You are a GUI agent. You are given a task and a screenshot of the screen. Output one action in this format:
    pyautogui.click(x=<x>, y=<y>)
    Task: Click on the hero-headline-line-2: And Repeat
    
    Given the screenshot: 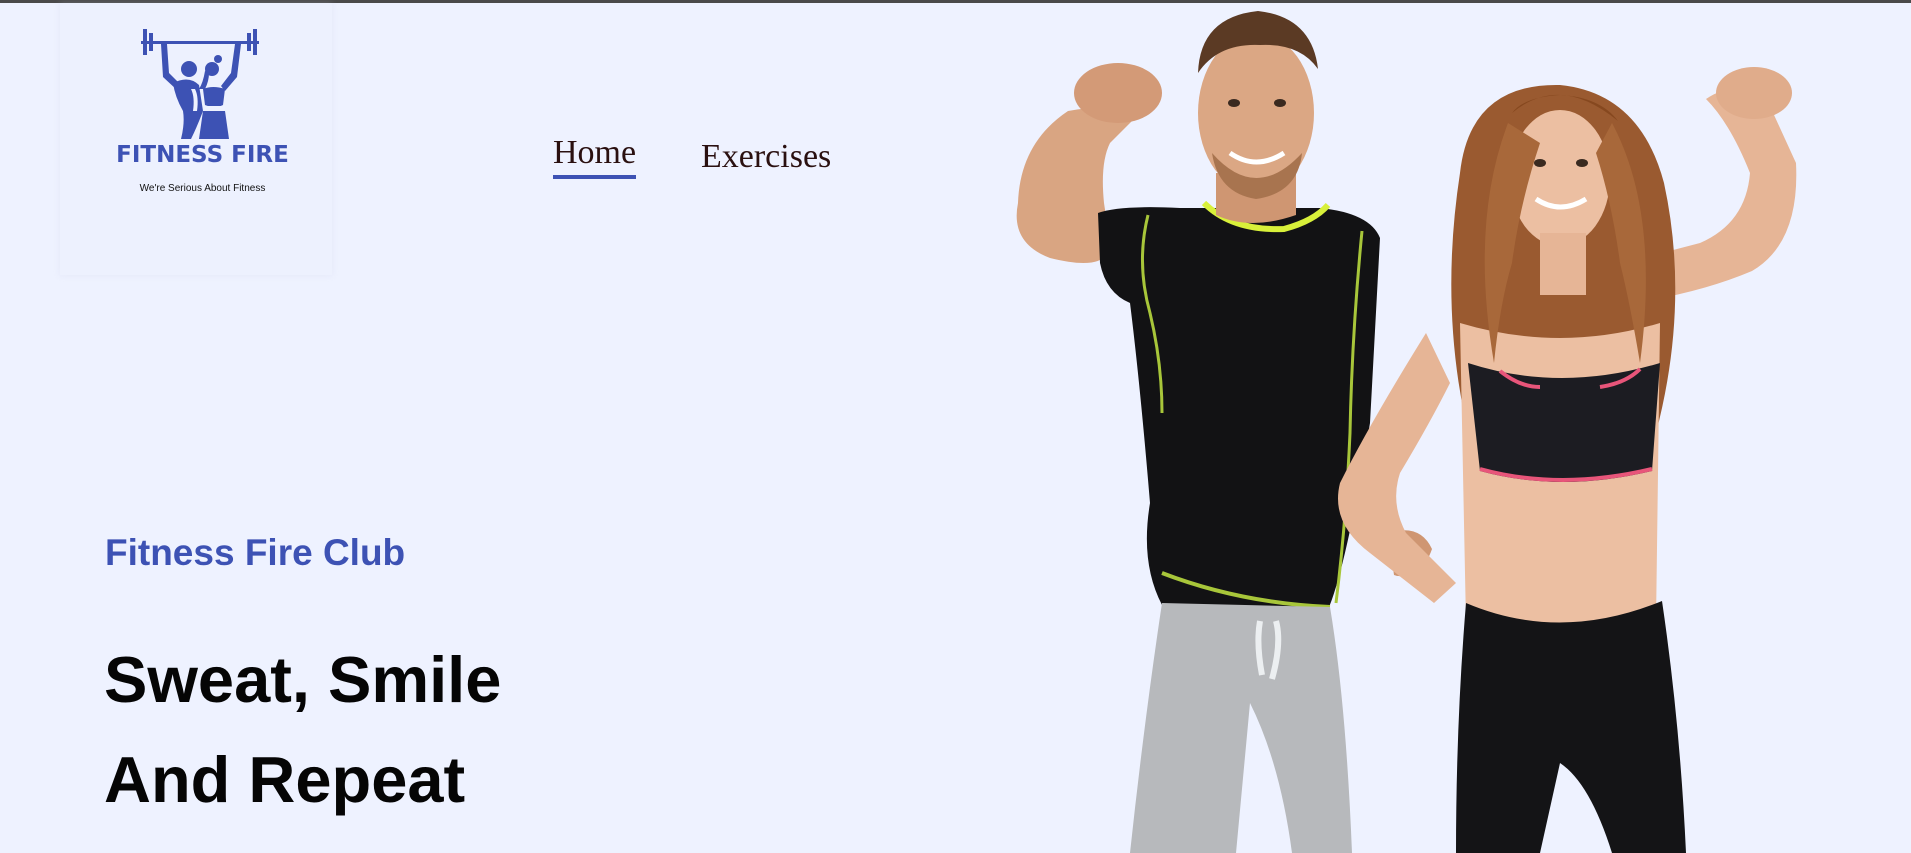 What is the action you would take?
    pyautogui.click(x=285, y=779)
    